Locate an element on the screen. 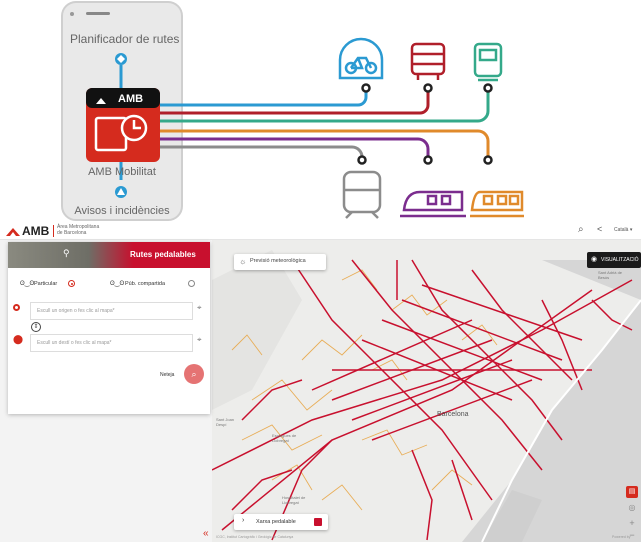 This screenshot has height=542, width=641. mode-shared-label: Púb. compartida is located at coordinates (145, 284).